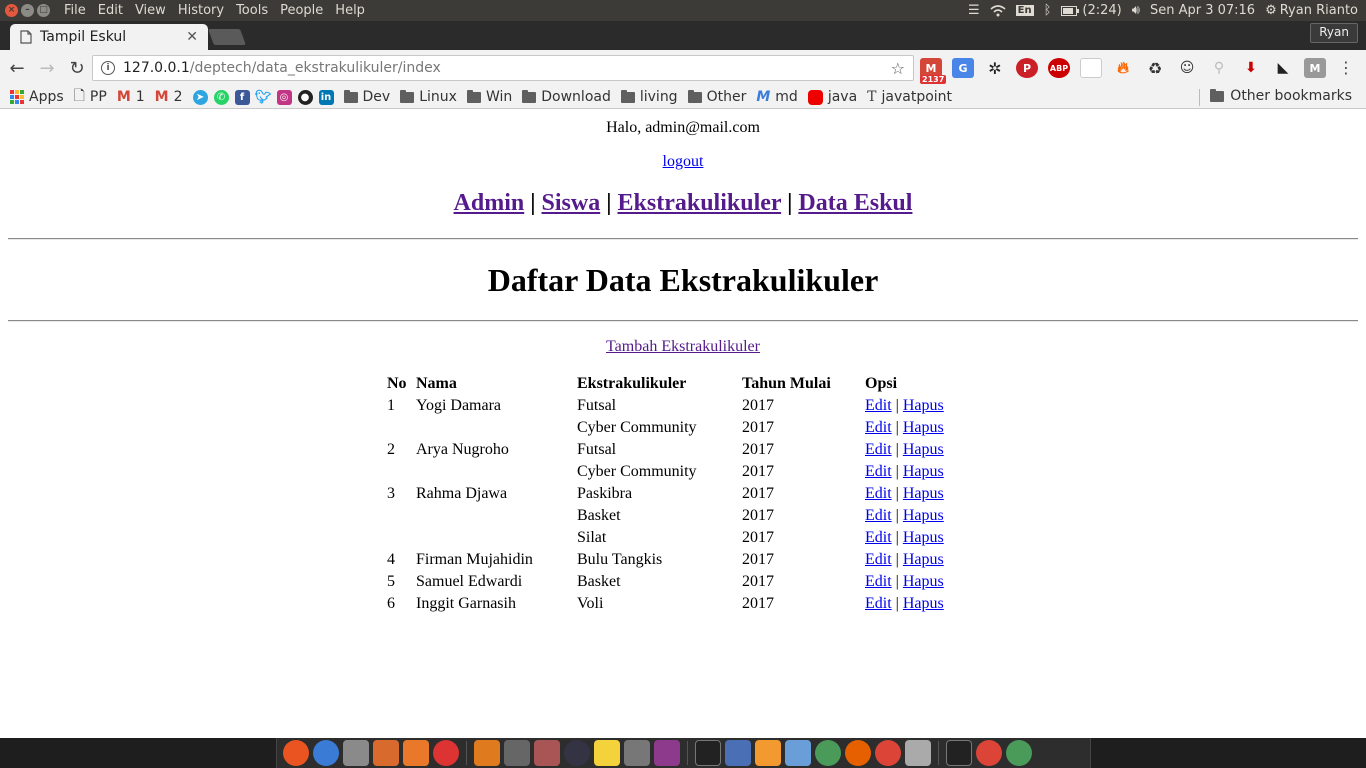 The width and height of the screenshot is (1366, 768). I want to click on user-menu: ⚙ Ryan Rianto, so click(1311, 10).